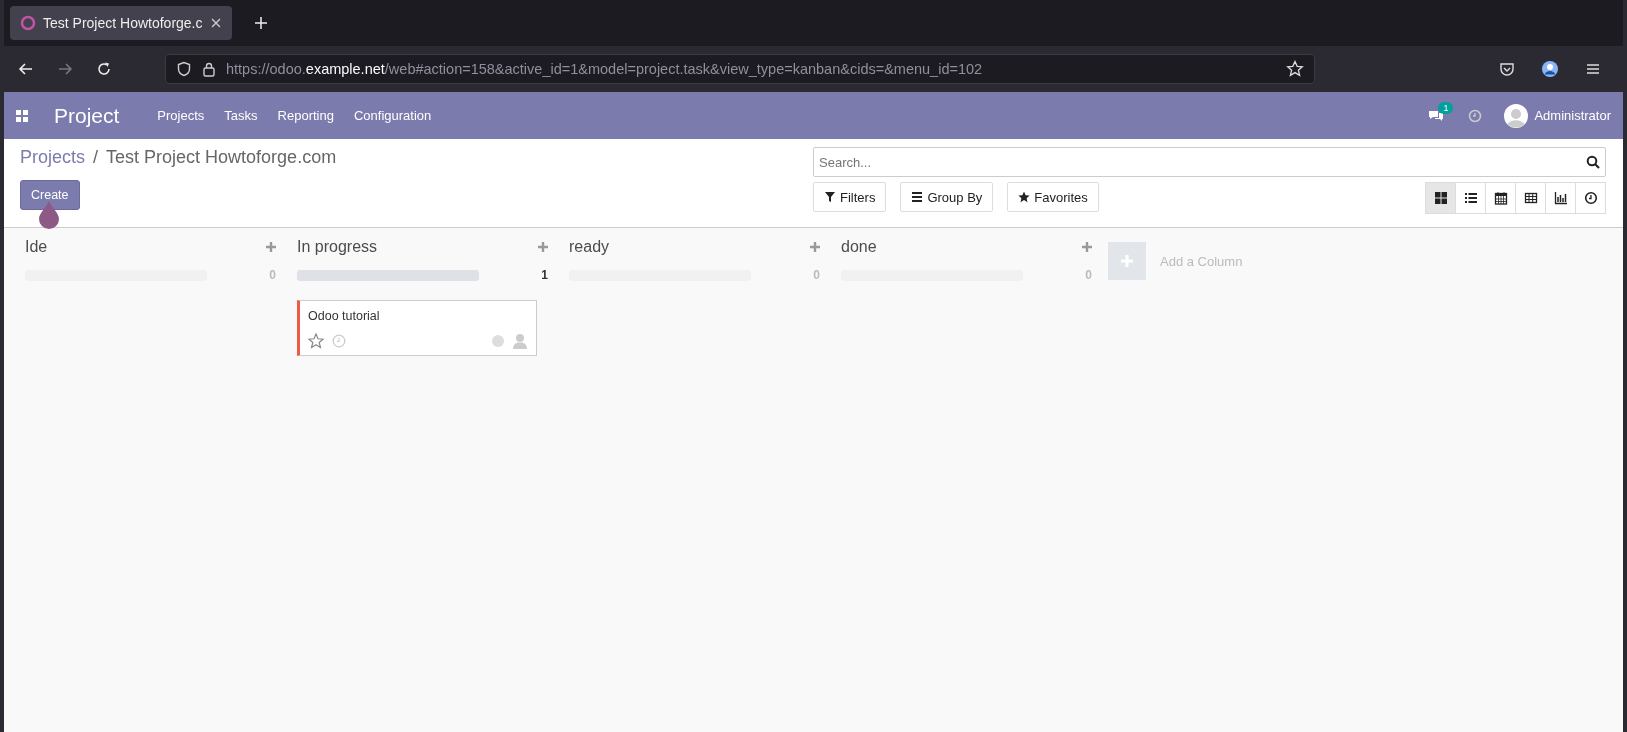 Image resolution: width=1627 pixels, height=732 pixels. I want to click on breadcrumb-current: Test Project Howtoforge.com, so click(221, 157).